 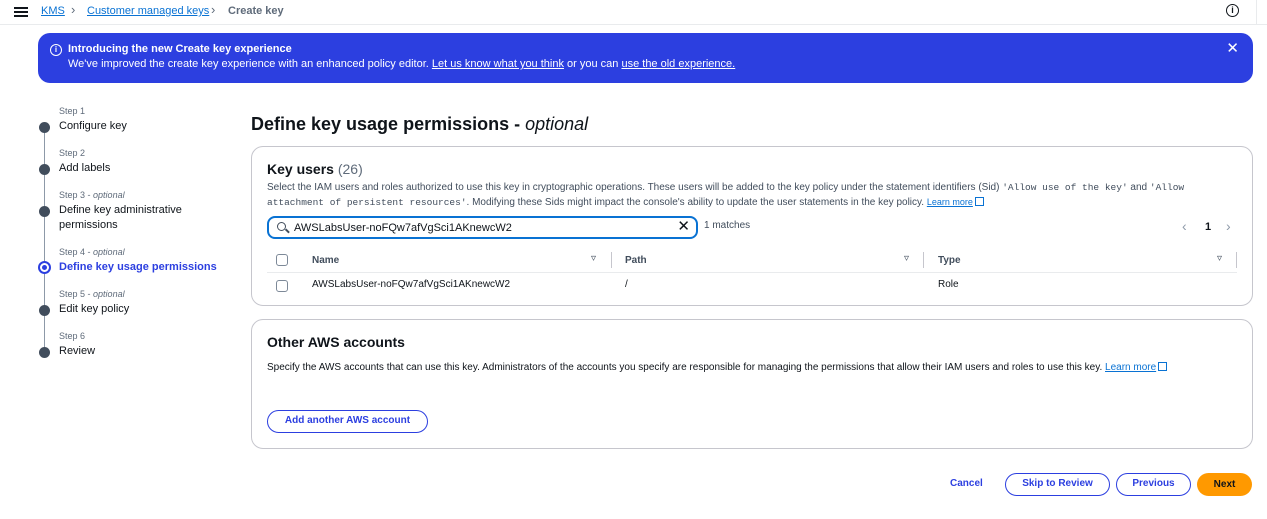 I want to click on steps-connector, so click(x=44, y=240).